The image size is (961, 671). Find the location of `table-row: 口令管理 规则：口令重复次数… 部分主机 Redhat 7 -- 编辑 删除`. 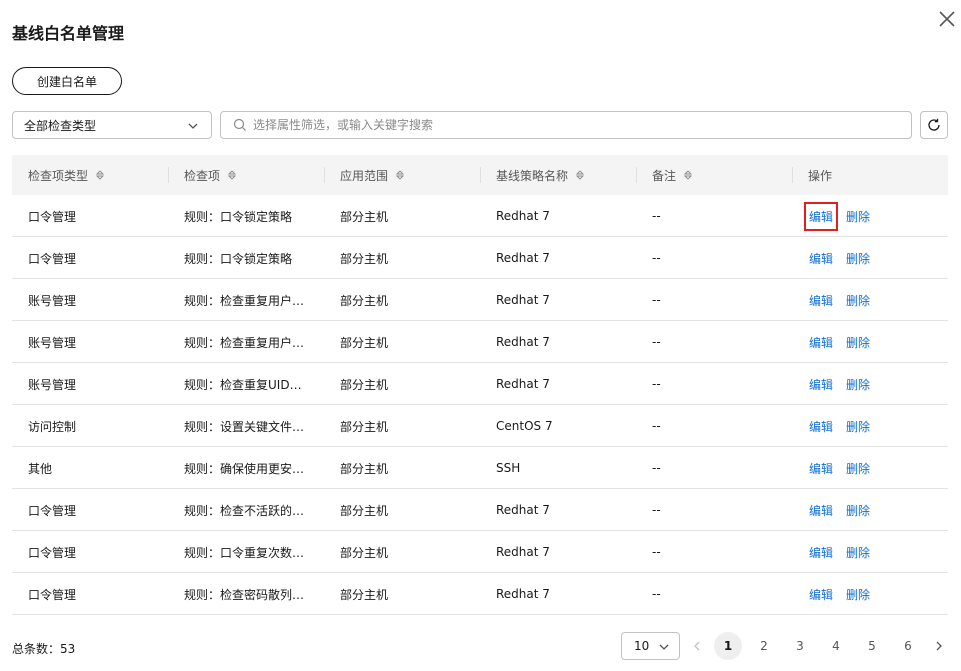

table-row: 口令管理 规则：口令重复次数… 部分主机 Redhat 7 -- 编辑 删除 is located at coordinates (480, 552).